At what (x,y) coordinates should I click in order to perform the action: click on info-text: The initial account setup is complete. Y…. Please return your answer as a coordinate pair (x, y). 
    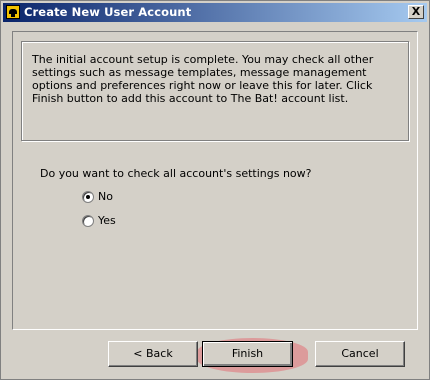
    Looking at the image, I should click on (203, 79).